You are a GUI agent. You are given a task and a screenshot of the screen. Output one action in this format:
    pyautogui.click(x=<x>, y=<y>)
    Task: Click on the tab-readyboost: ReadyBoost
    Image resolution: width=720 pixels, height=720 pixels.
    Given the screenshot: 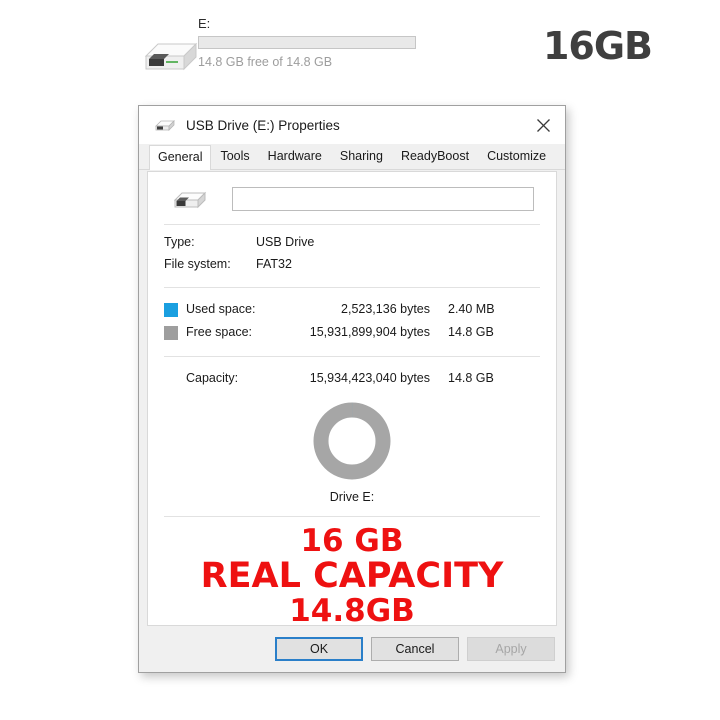 What is the action you would take?
    pyautogui.click(x=435, y=156)
    